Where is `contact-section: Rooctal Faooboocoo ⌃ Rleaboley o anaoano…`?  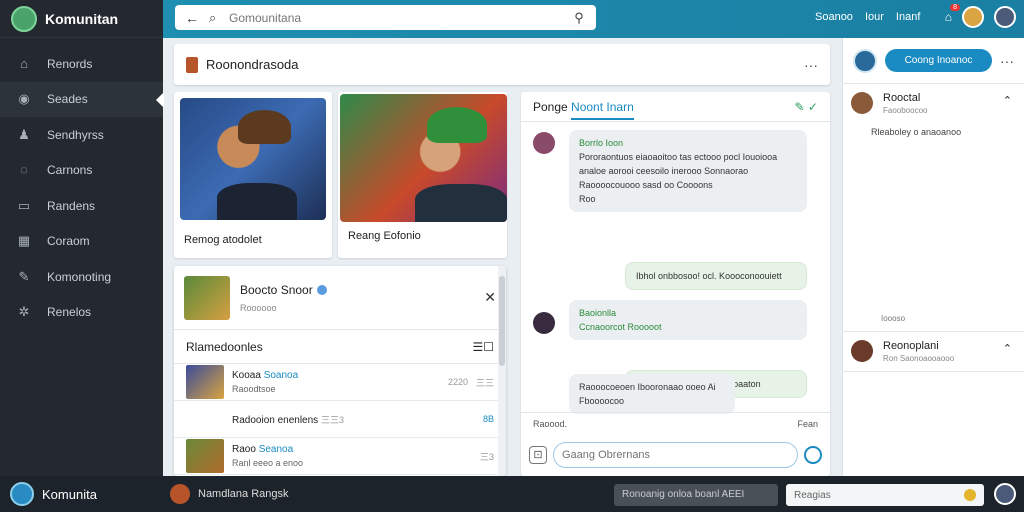
contact-section: Rooctal Faooboocoo ⌃ Rleaboley o anaoano… is located at coordinates (933, 208).